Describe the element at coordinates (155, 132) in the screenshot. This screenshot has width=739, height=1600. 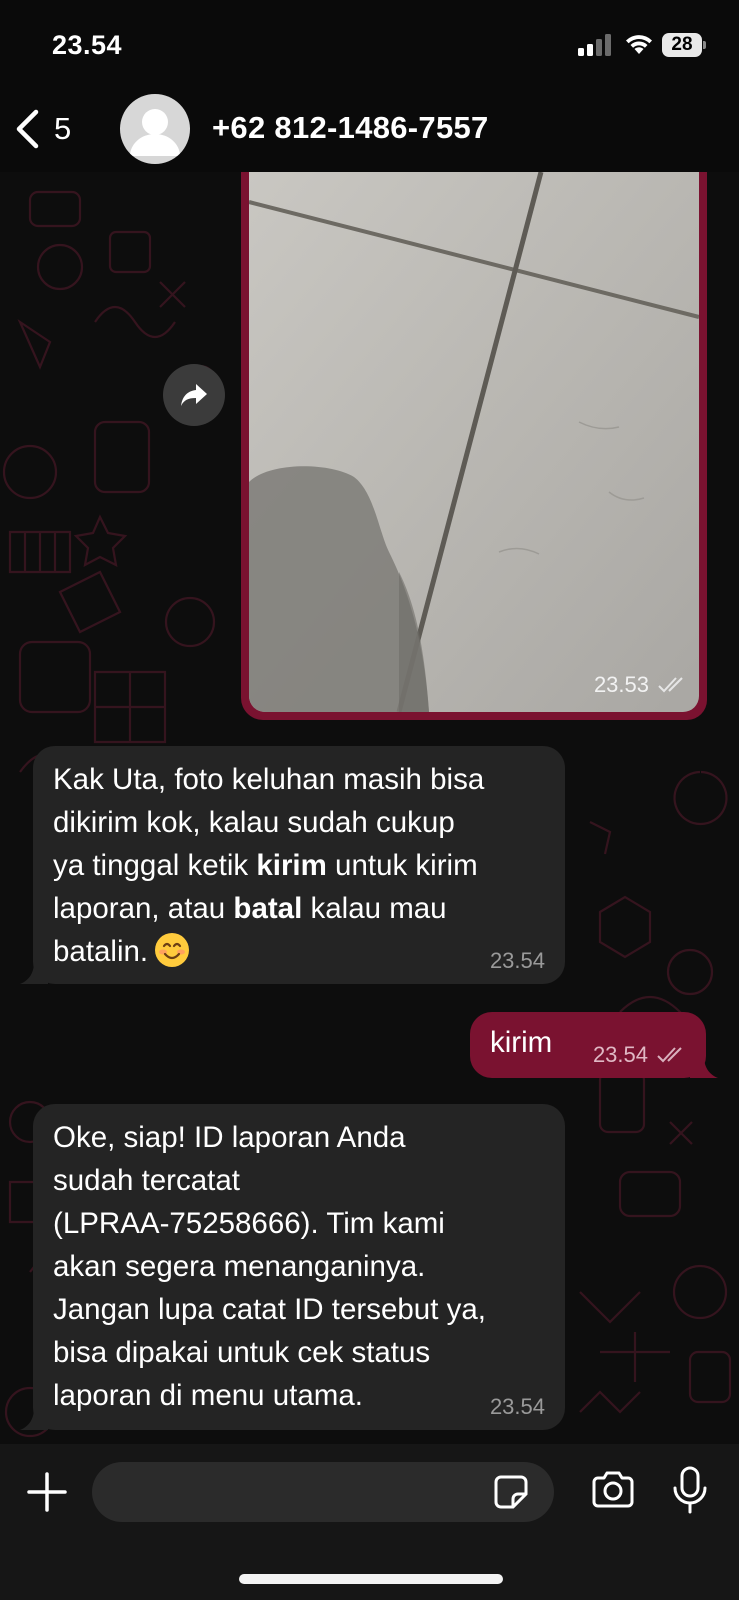
I see `avatar-icon` at that location.